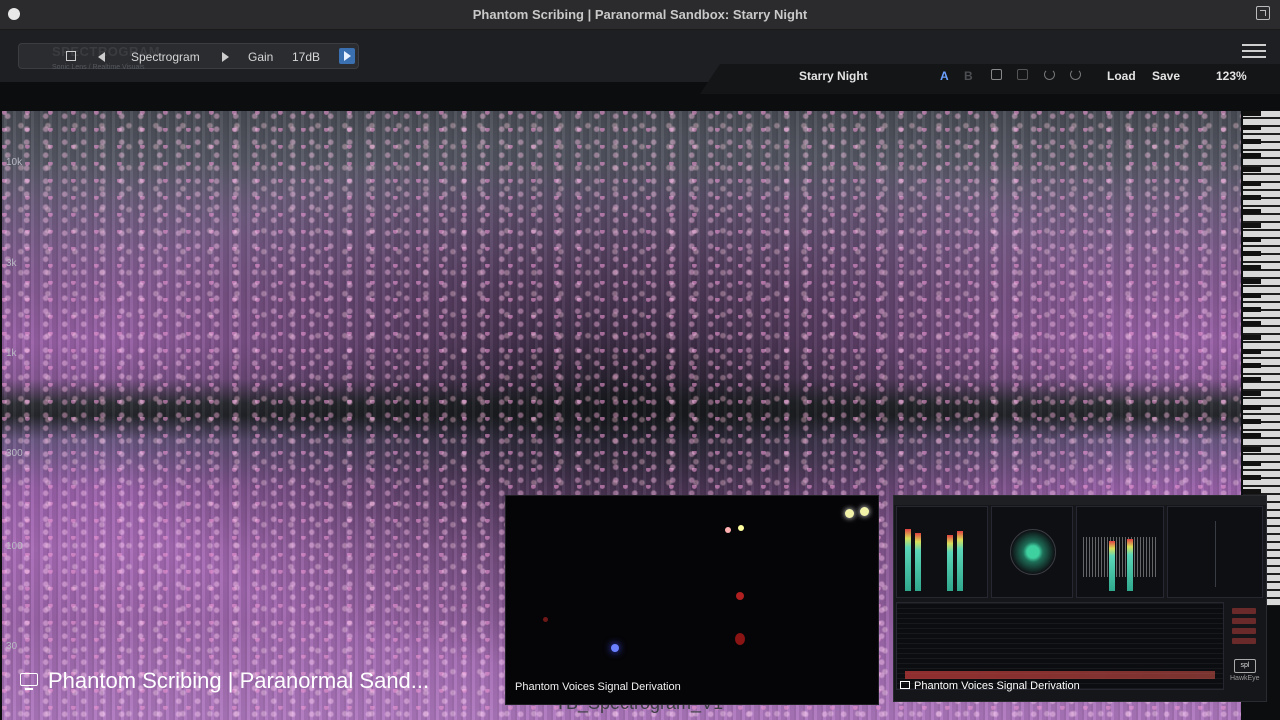 This screenshot has width=1280, height=720. What do you see at coordinates (11, 263) in the screenshot?
I see `freq-label: 3k` at bounding box center [11, 263].